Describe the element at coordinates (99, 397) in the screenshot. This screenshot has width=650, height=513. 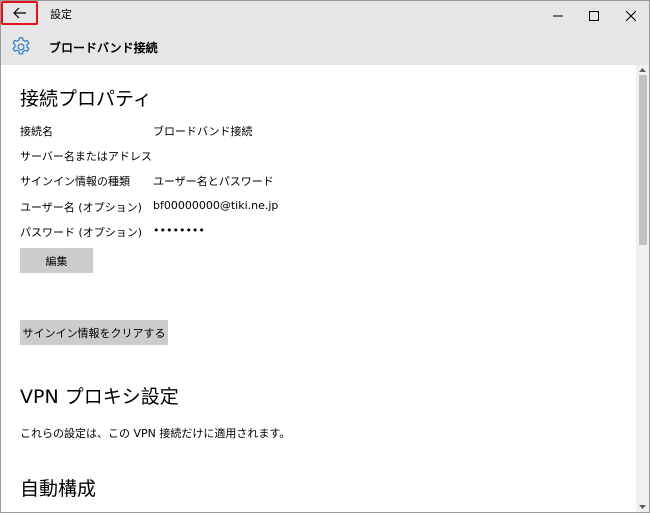
I see `vpn-proxy-heading: VPN プロキシ設定` at that location.